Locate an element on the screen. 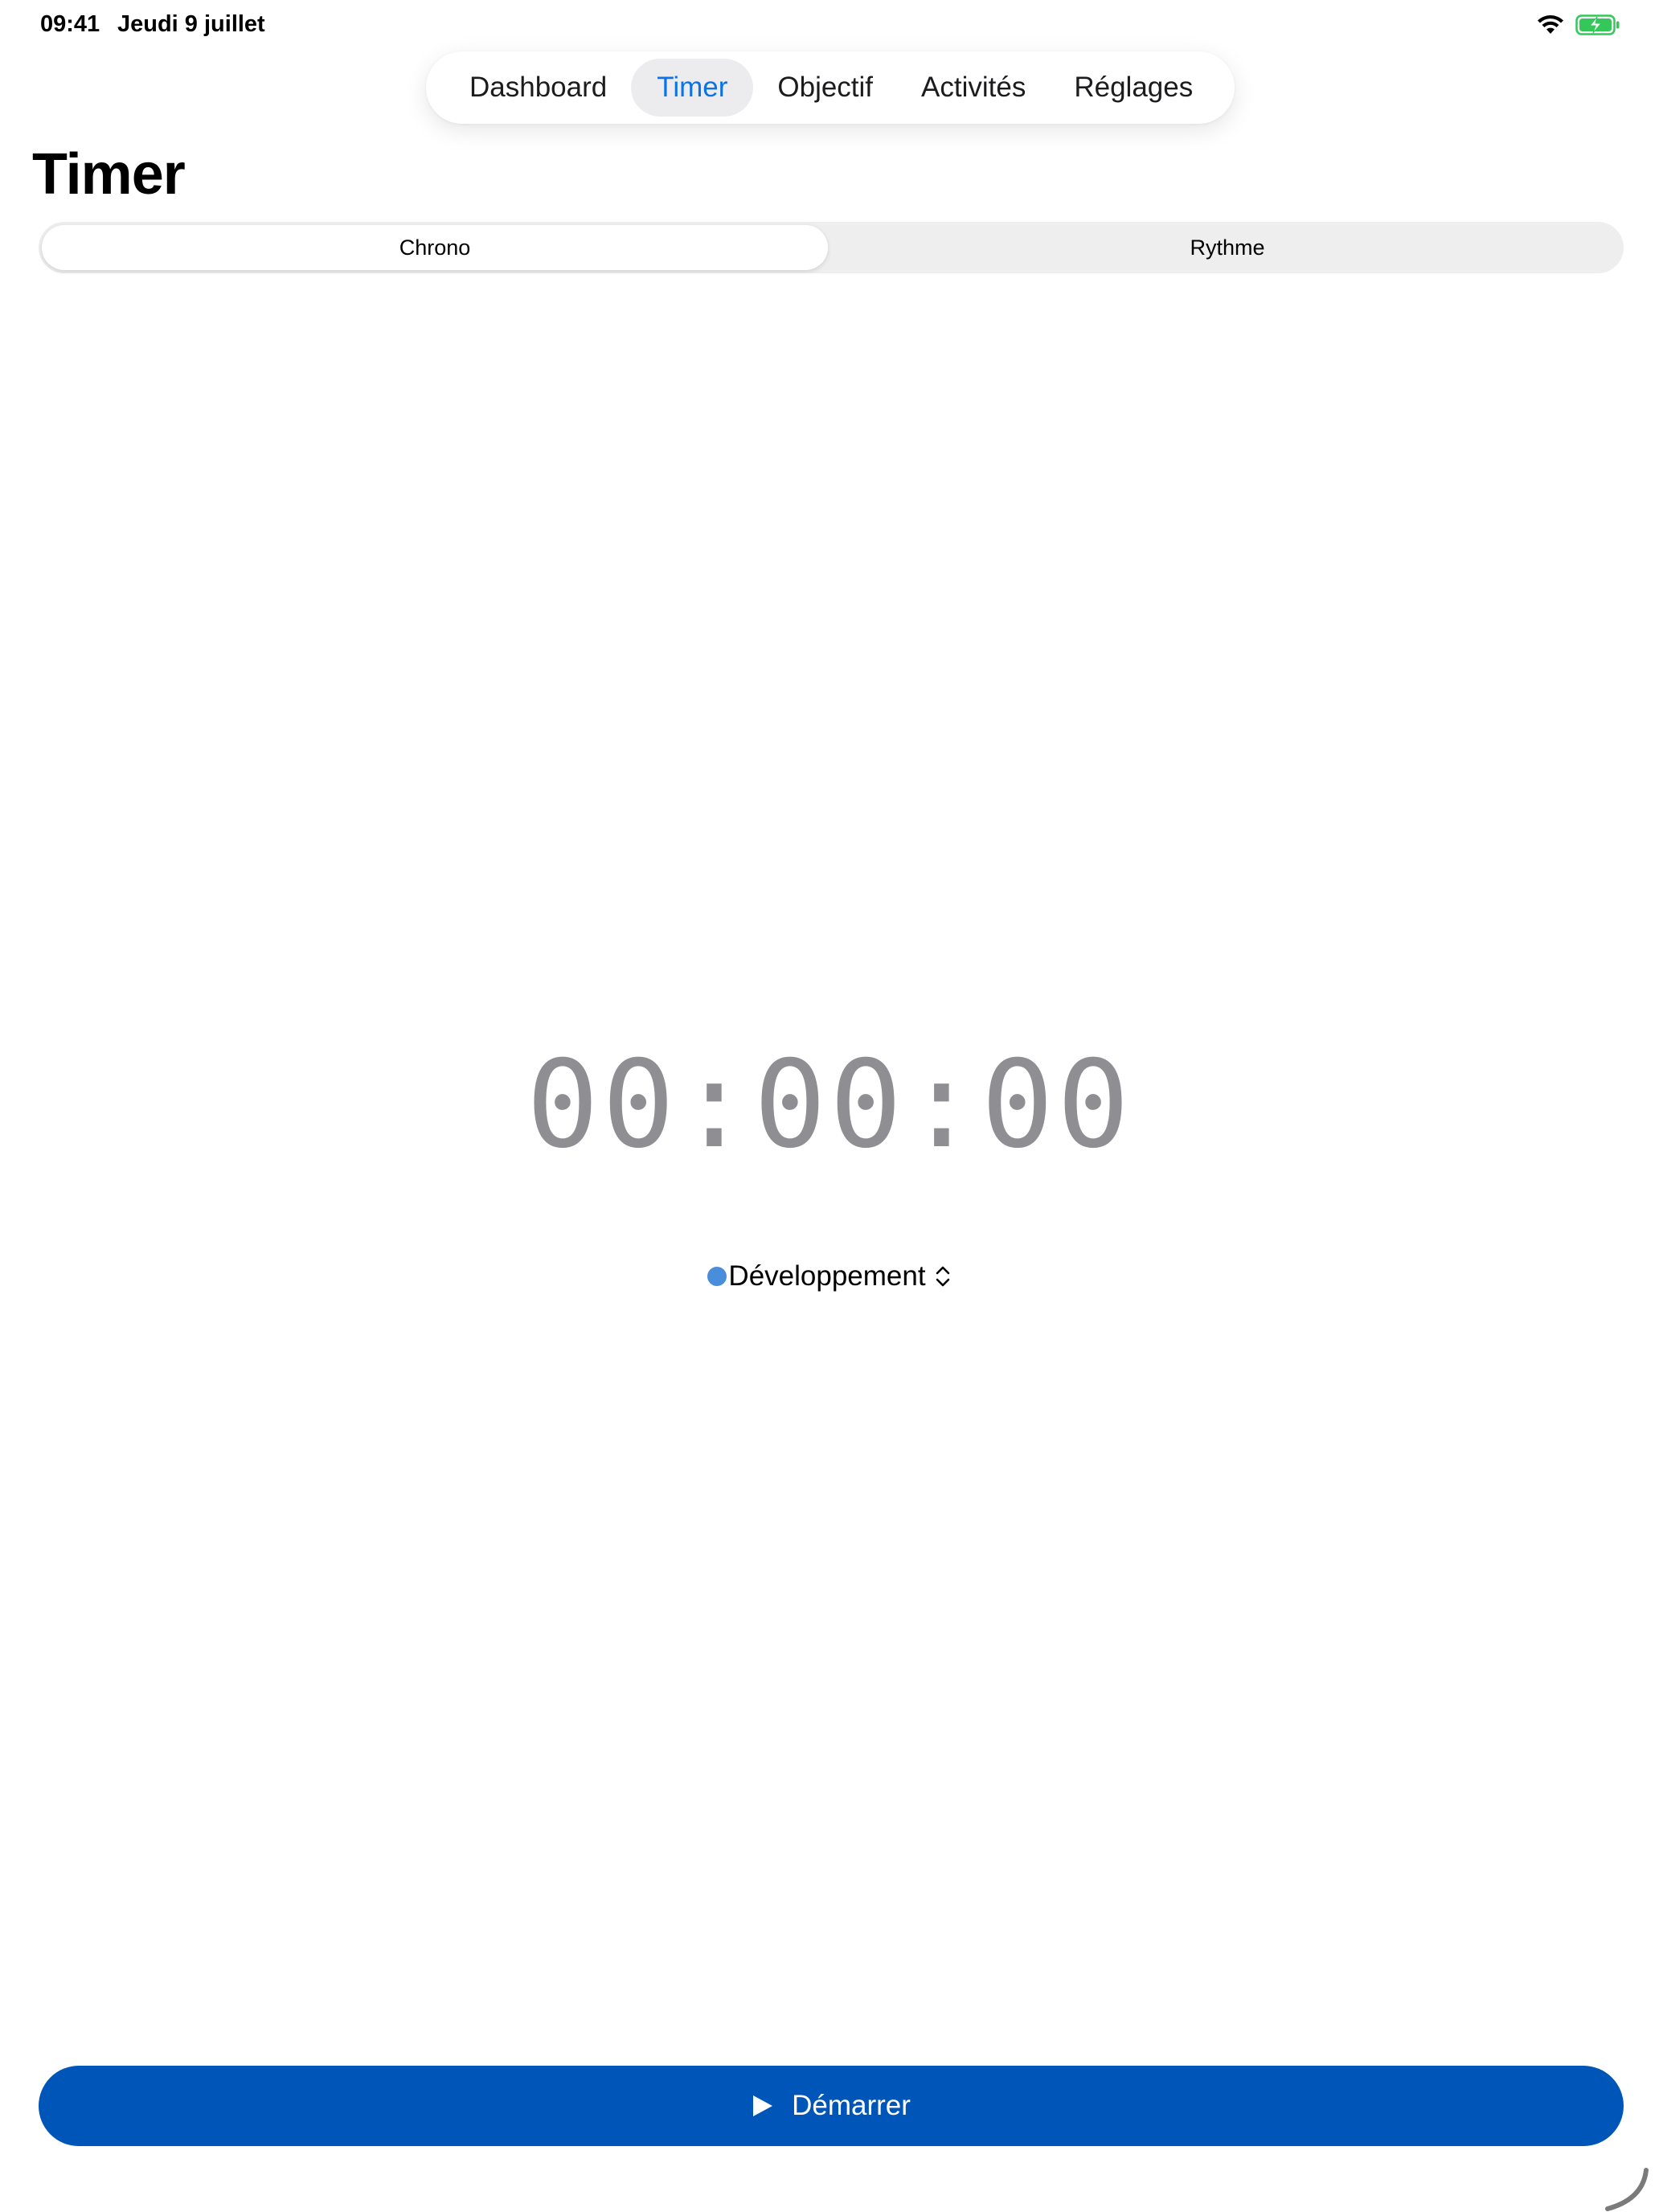 The image size is (1659, 2212). activity-picker: Développement is located at coordinates (829, 1276).